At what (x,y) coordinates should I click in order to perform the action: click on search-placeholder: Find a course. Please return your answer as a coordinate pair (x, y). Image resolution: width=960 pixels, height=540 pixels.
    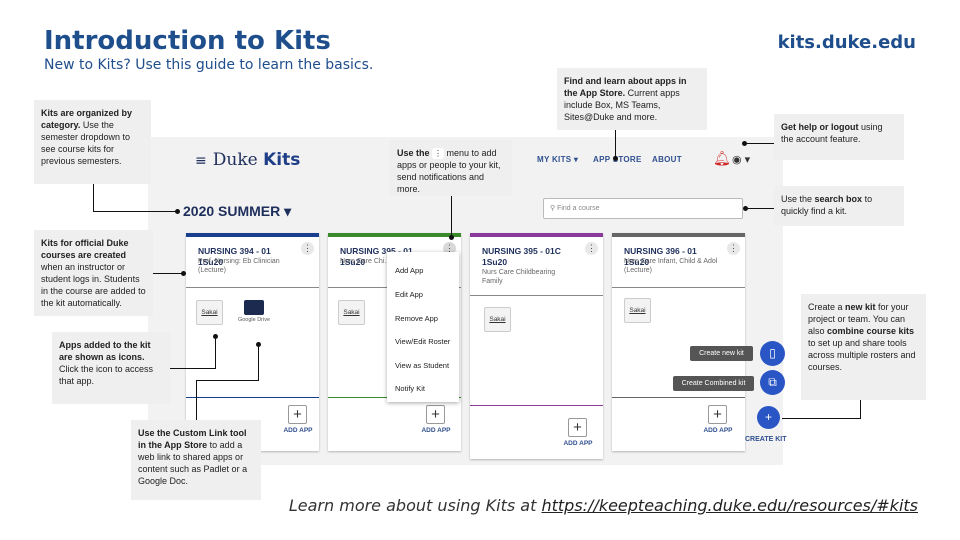
    Looking at the image, I should click on (578, 208).